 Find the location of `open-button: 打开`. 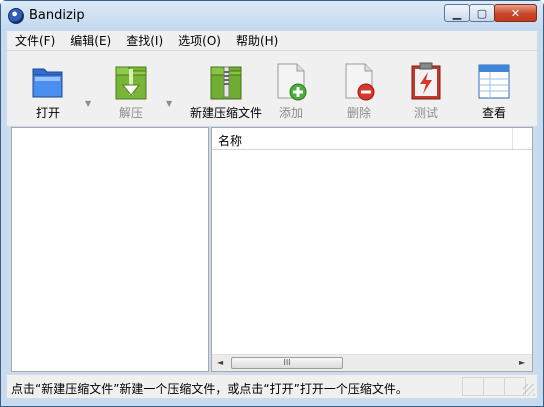

open-button: 打开 is located at coordinates (48, 91).